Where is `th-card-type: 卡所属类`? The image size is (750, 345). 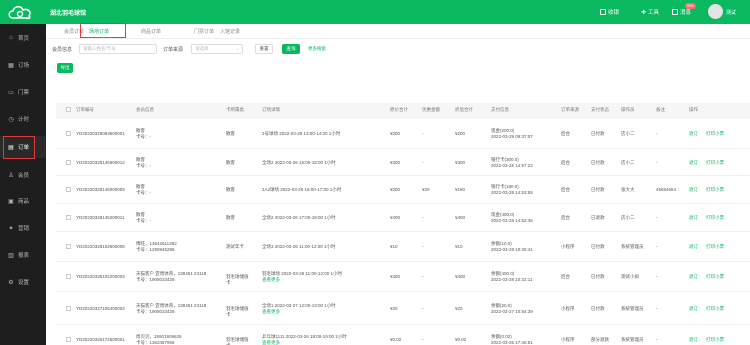
th-card-type: 卡所属类 is located at coordinates (235, 109).